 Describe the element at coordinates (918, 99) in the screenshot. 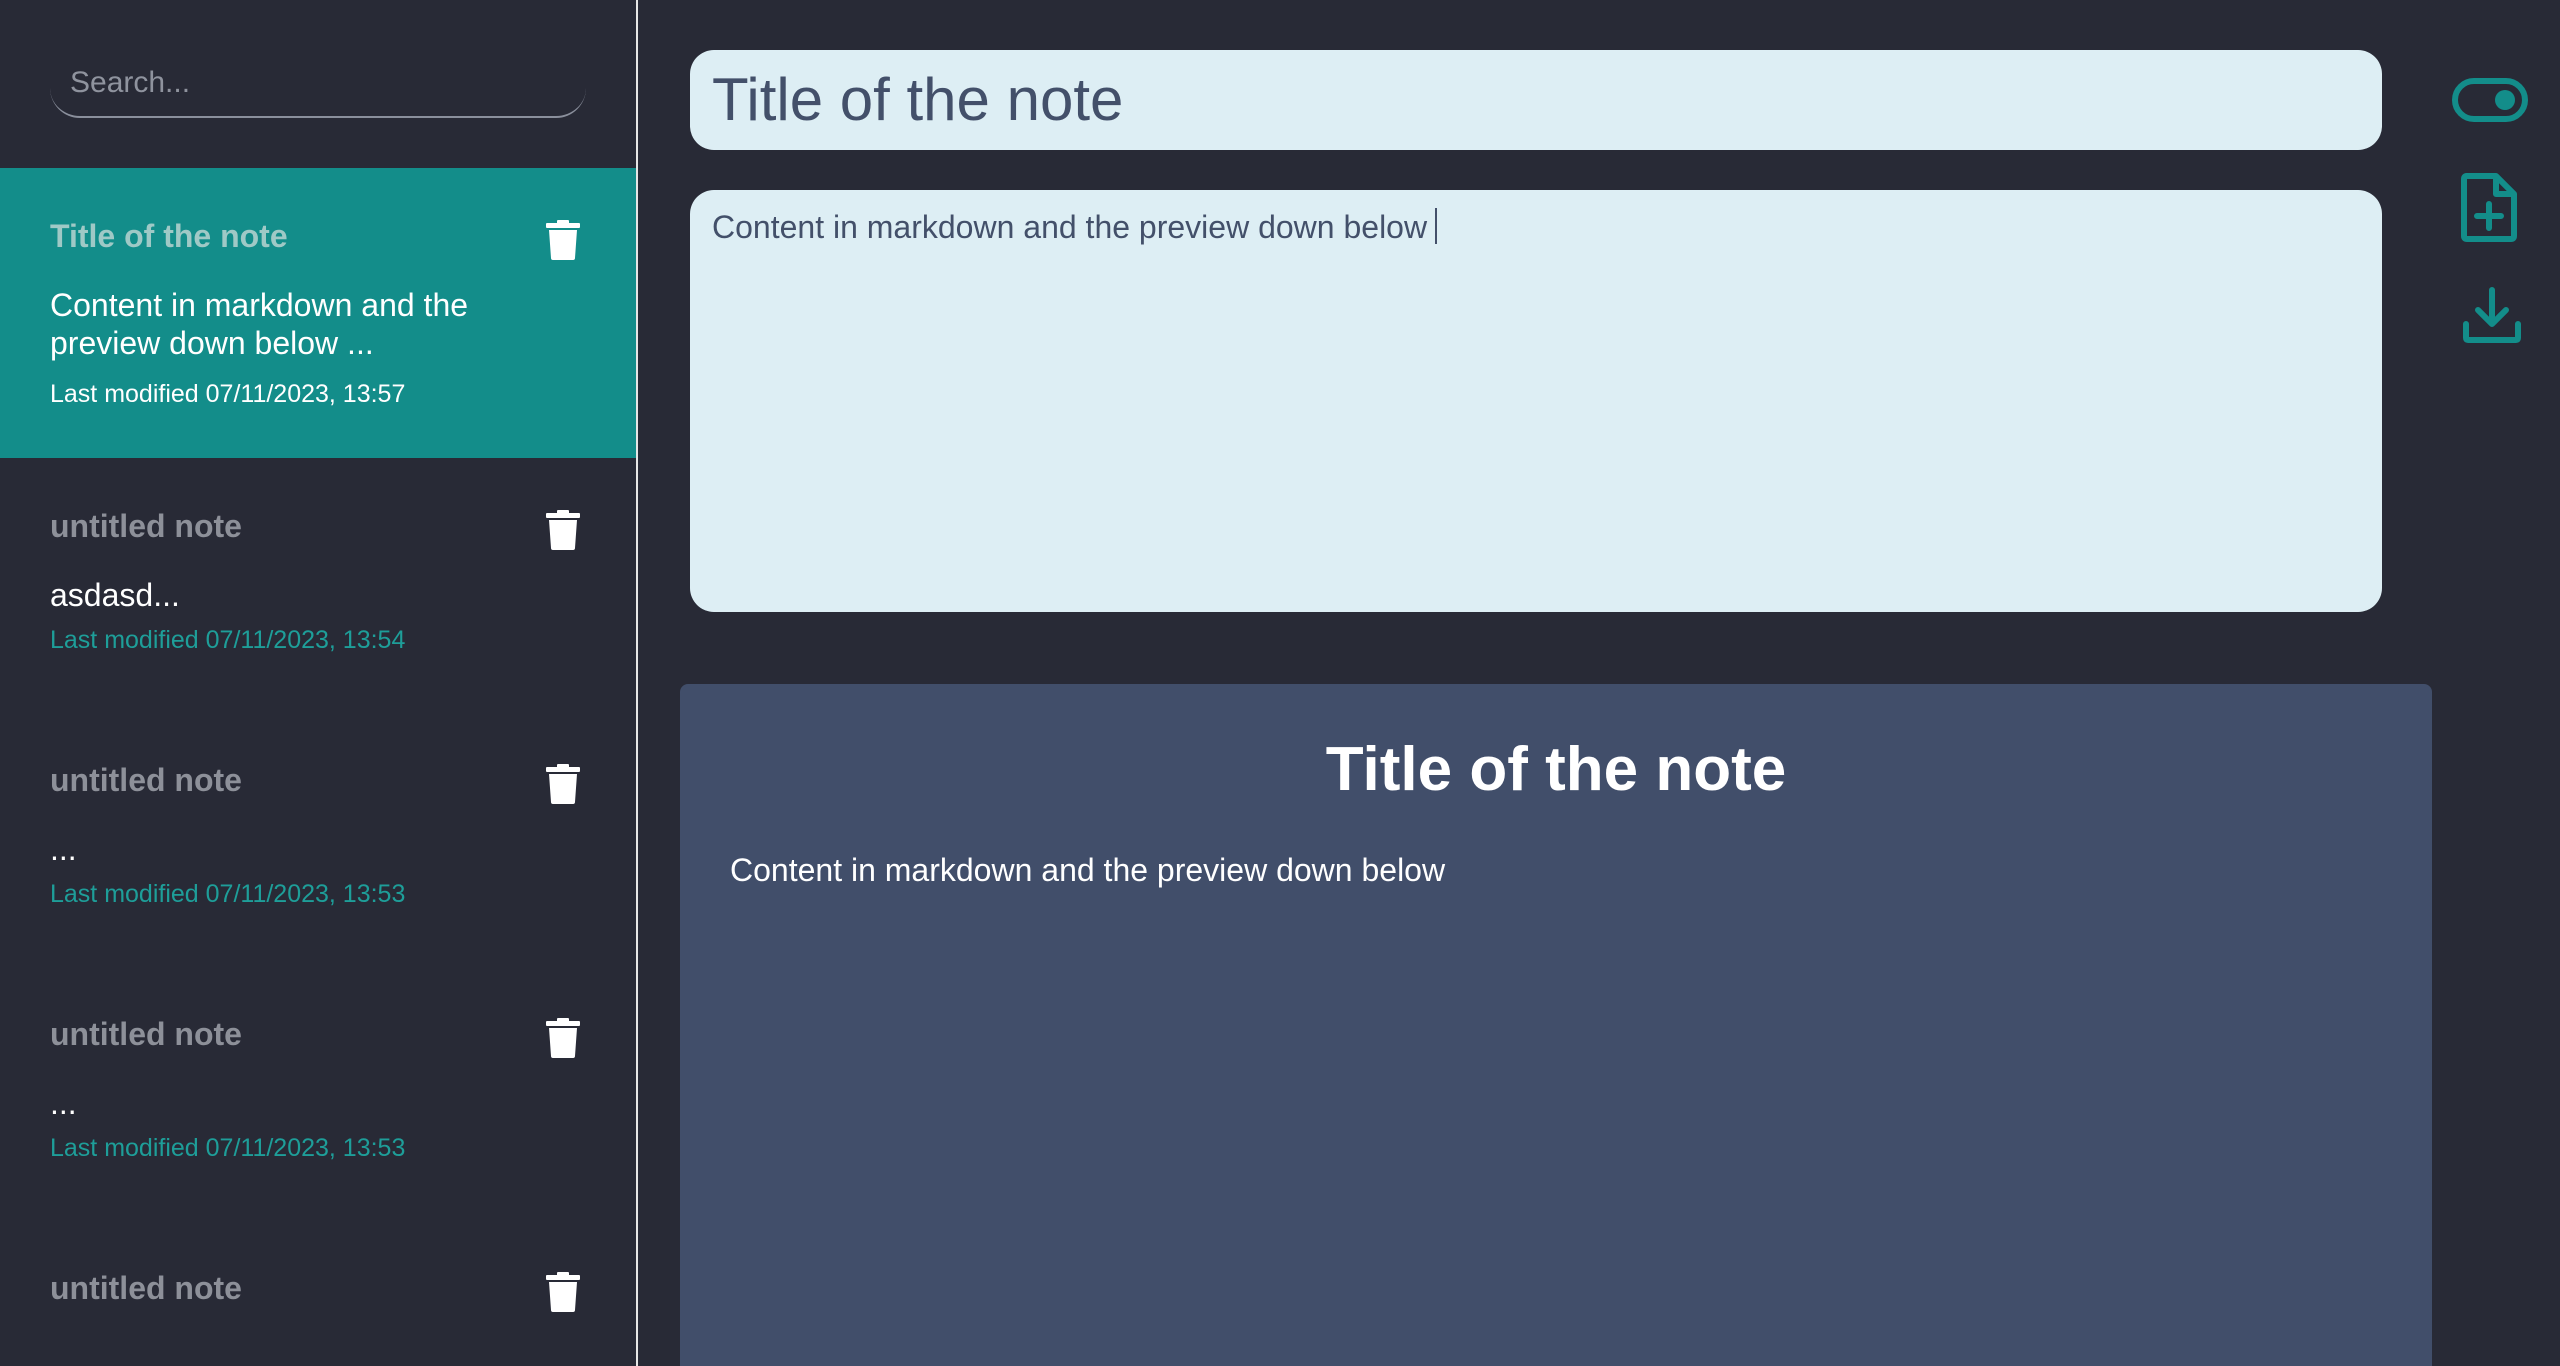

I see `note-title-value: Title of the note` at that location.